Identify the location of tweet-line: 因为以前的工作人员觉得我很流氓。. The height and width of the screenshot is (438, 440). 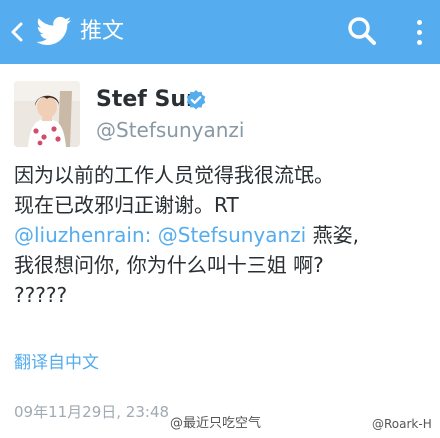
(174, 175).